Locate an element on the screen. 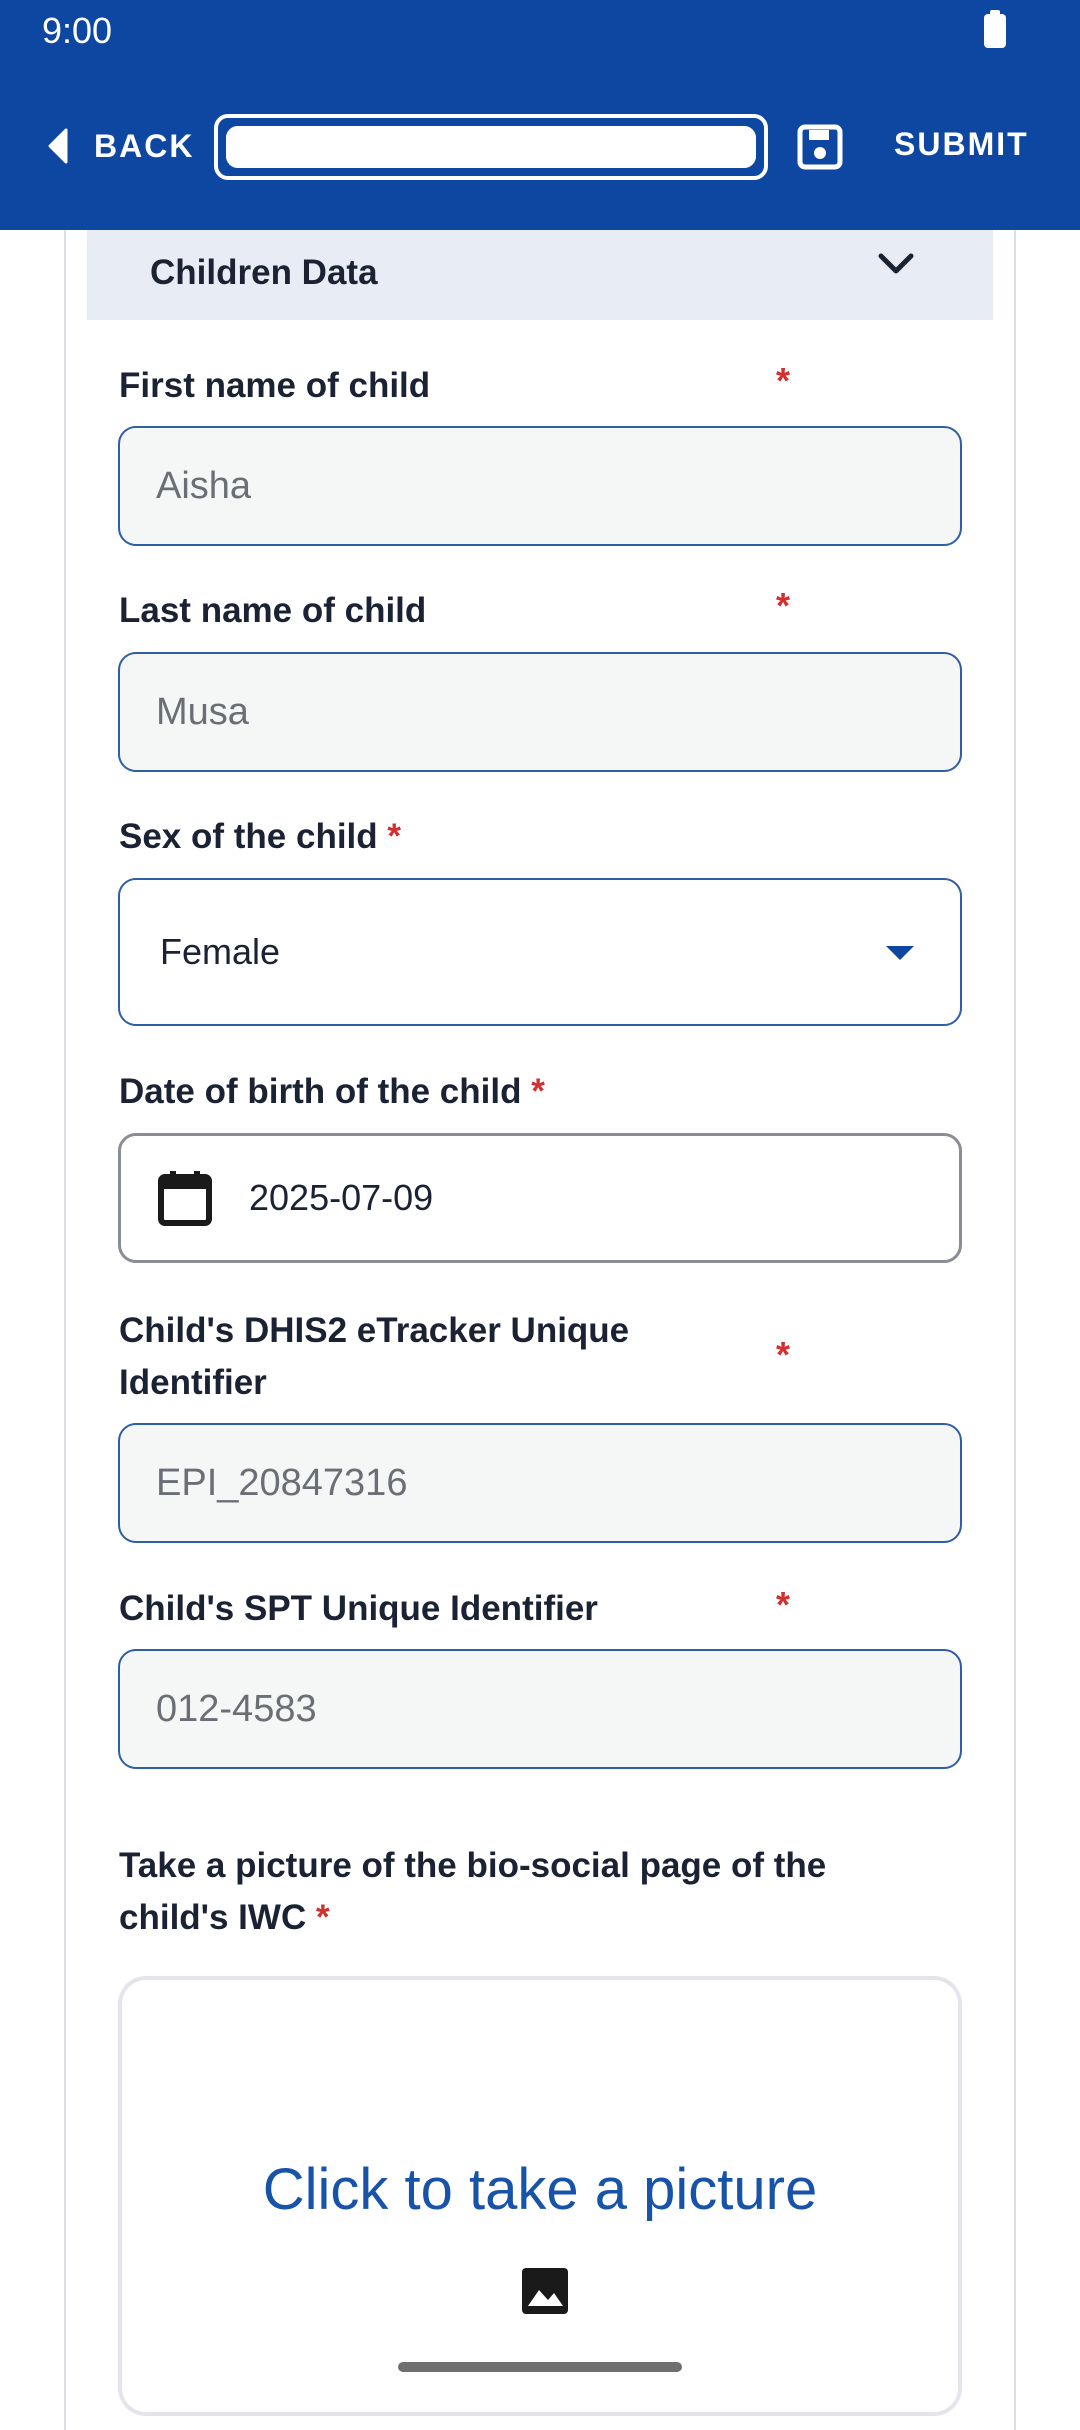 Image resolution: width=1080 pixels, height=2430 pixels. sex-select: Female is located at coordinates (540, 952).